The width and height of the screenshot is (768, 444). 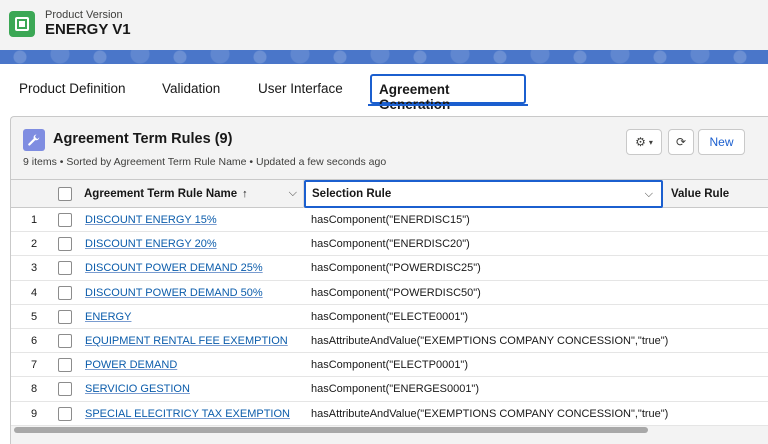 What do you see at coordinates (395, 389) in the screenshot?
I see `selection-rule-cell: hasComponent("ENERGES0001")` at bounding box center [395, 389].